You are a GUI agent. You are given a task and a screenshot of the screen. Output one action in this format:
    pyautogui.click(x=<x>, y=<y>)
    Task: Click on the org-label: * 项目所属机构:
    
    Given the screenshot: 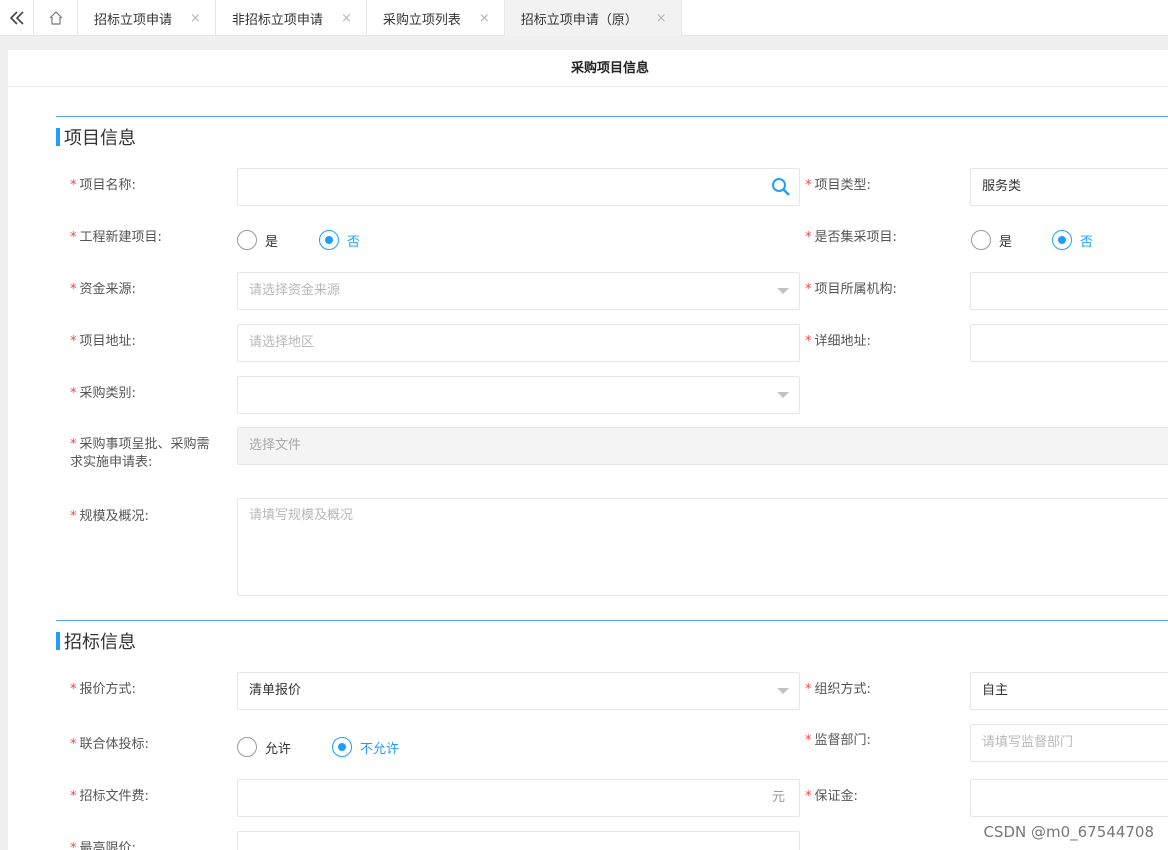 What is the action you would take?
    pyautogui.click(x=851, y=290)
    